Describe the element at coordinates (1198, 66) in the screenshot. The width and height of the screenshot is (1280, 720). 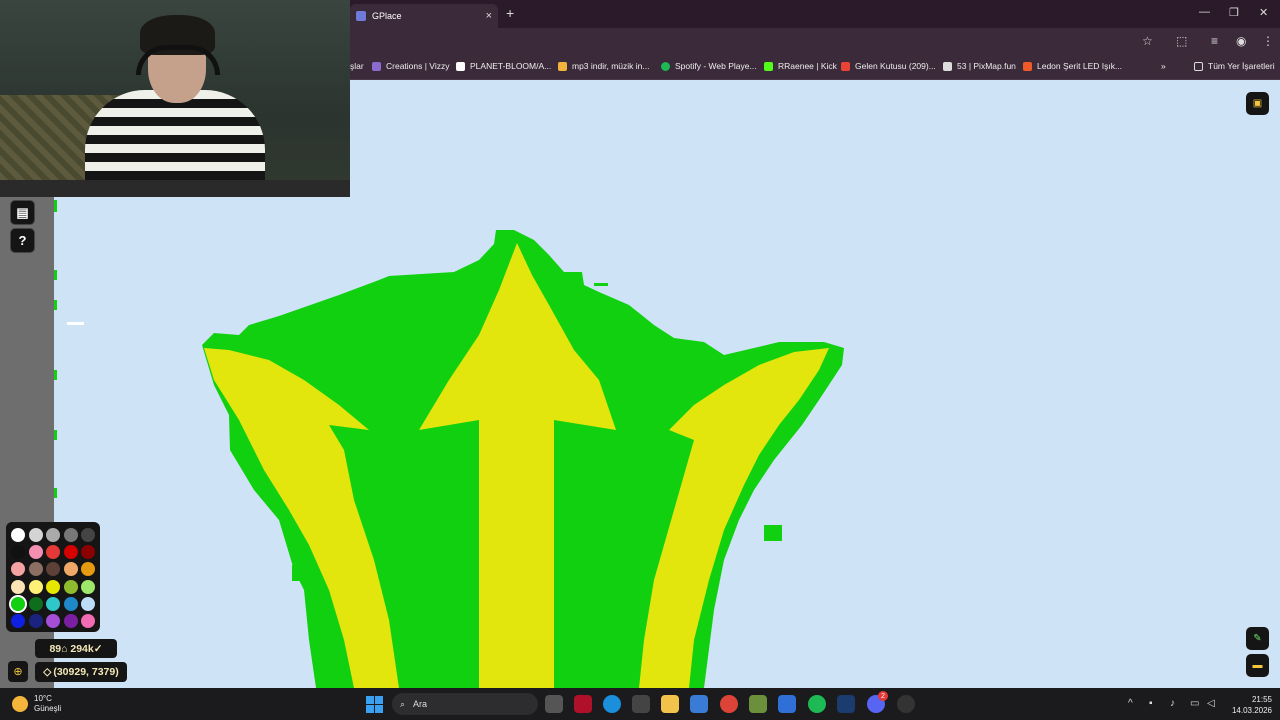
I see `folder-icon` at that location.